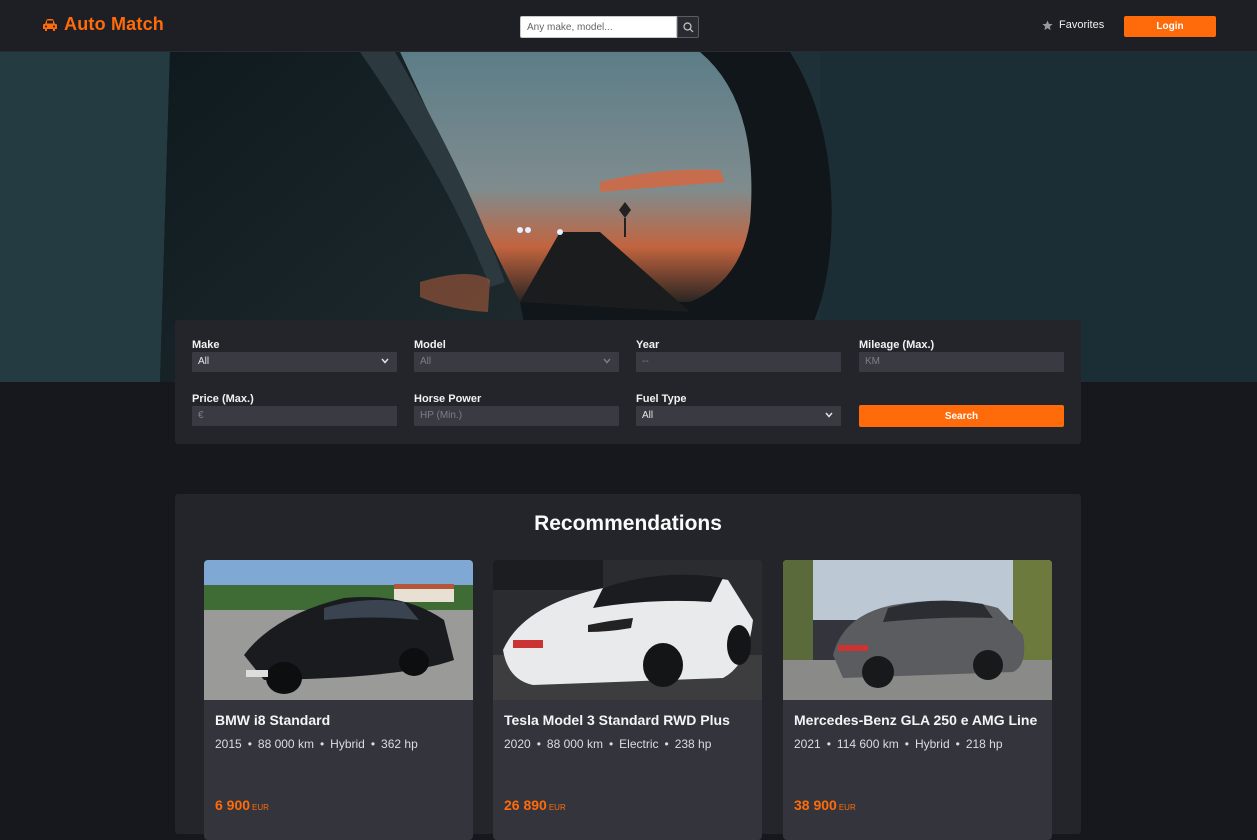 This screenshot has width=1257, height=840. I want to click on make-label: Make, so click(206, 345).